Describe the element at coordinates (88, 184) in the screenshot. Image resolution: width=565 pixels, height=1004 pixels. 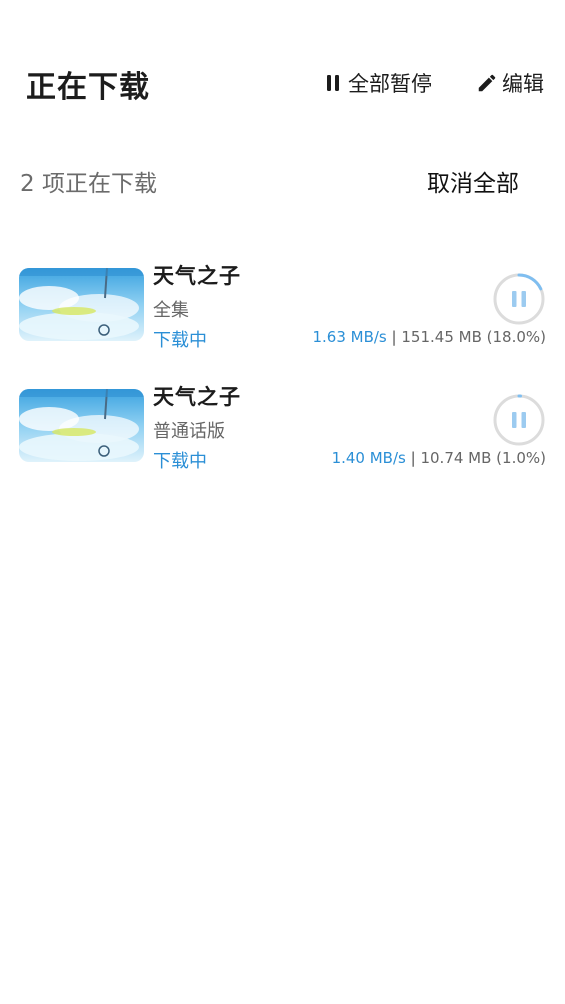
I see `download-count-text: 2 项正在下载` at that location.